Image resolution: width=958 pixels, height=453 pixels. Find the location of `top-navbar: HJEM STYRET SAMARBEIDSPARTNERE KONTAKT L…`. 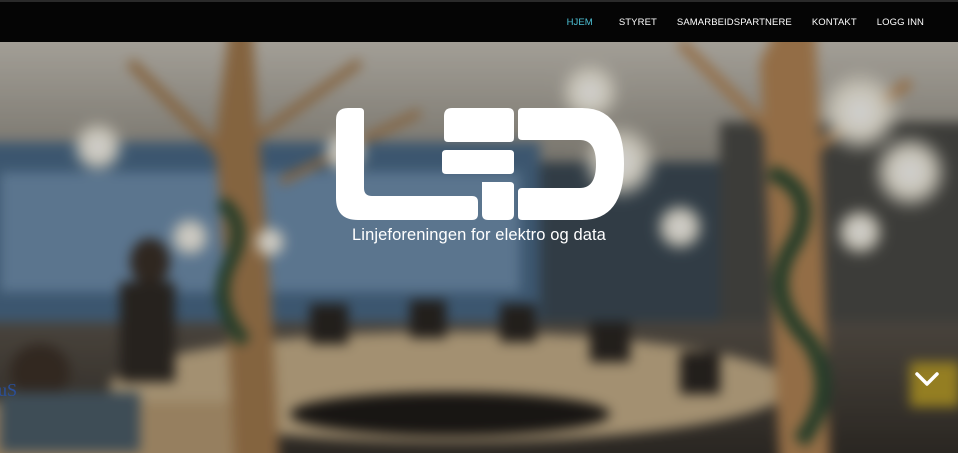

top-navbar: HJEM STYRET SAMARBEIDSPARTNERE KONTAKT L… is located at coordinates (479, 21).